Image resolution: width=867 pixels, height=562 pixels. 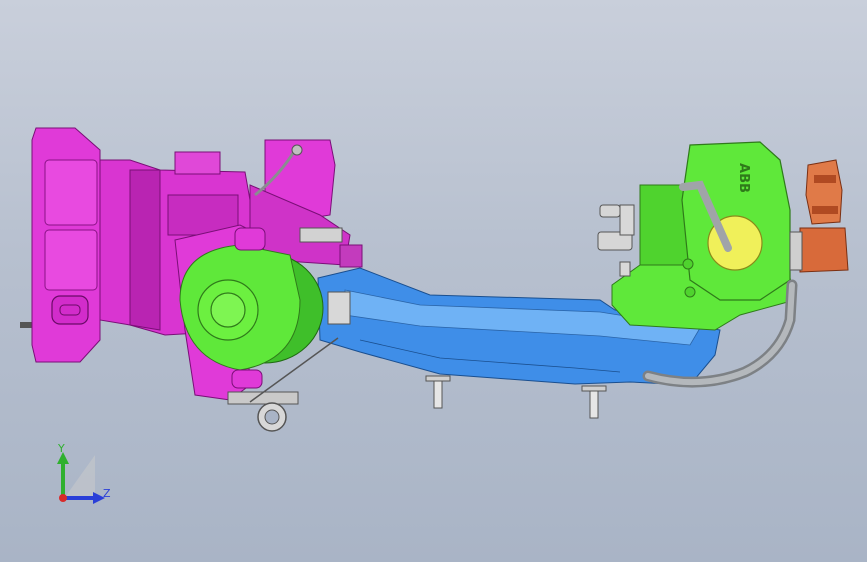 What do you see at coordinates (63, 498) in the screenshot?
I see `origin-dot` at bounding box center [63, 498].